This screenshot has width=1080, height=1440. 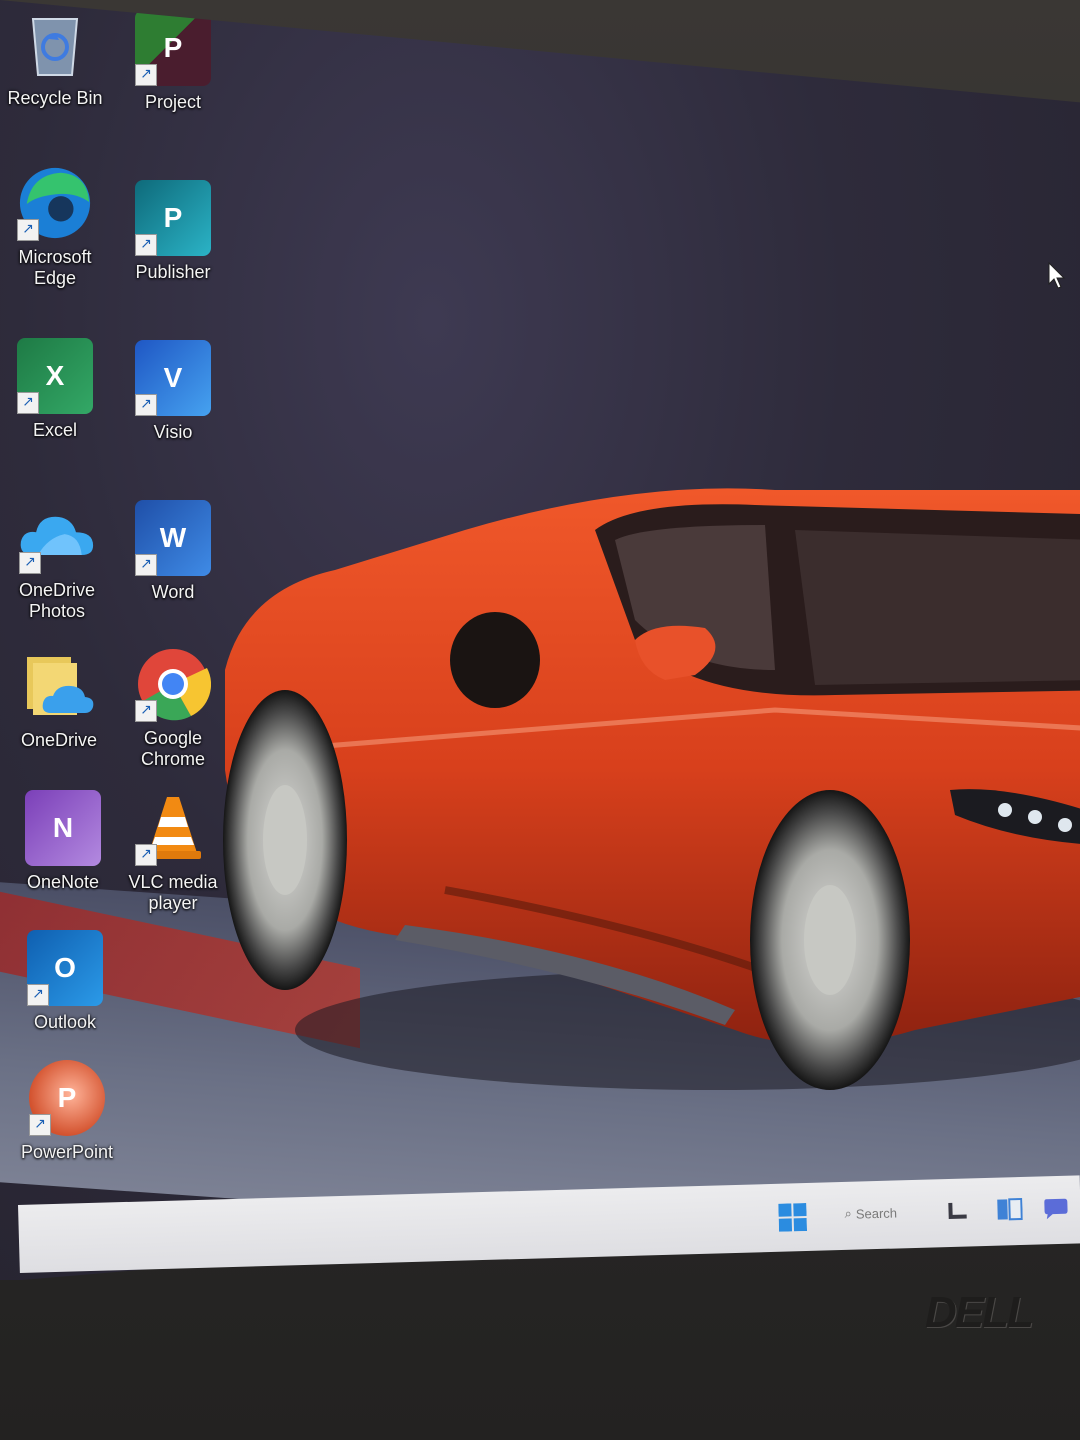 I want to click on icon-label: OneNote, so click(x=63, y=882).